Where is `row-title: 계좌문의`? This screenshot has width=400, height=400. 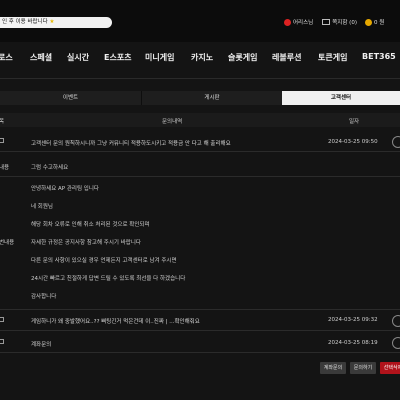 row-title: 계좌문의 is located at coordinates (41, 344).